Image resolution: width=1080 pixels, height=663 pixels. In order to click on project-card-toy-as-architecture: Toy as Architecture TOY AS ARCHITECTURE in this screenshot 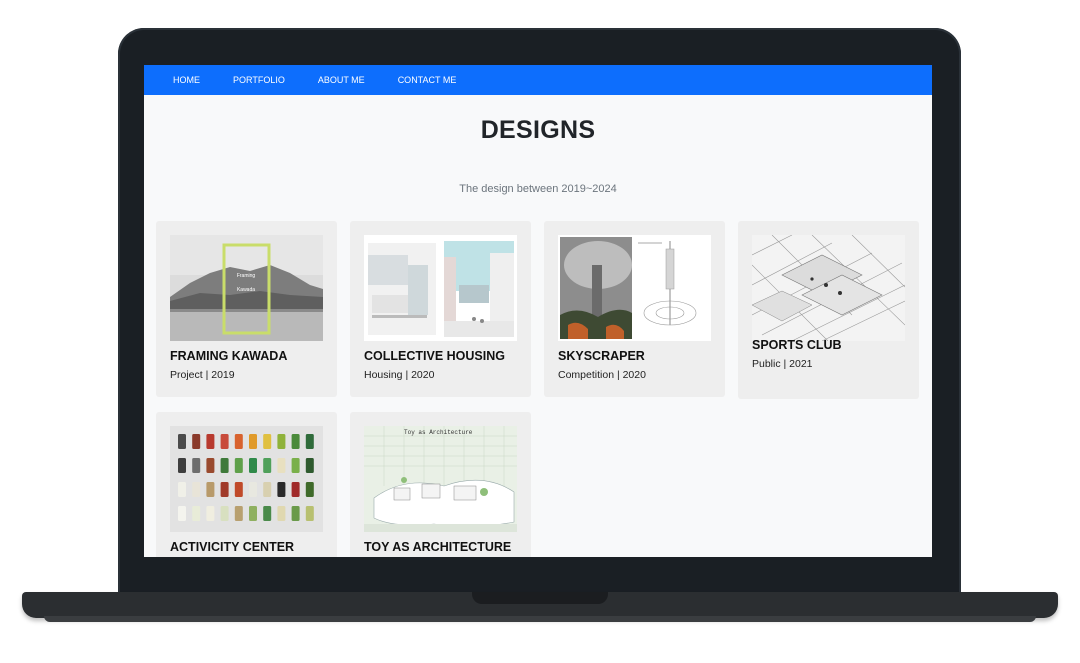, I will do `click(440, 484)`.